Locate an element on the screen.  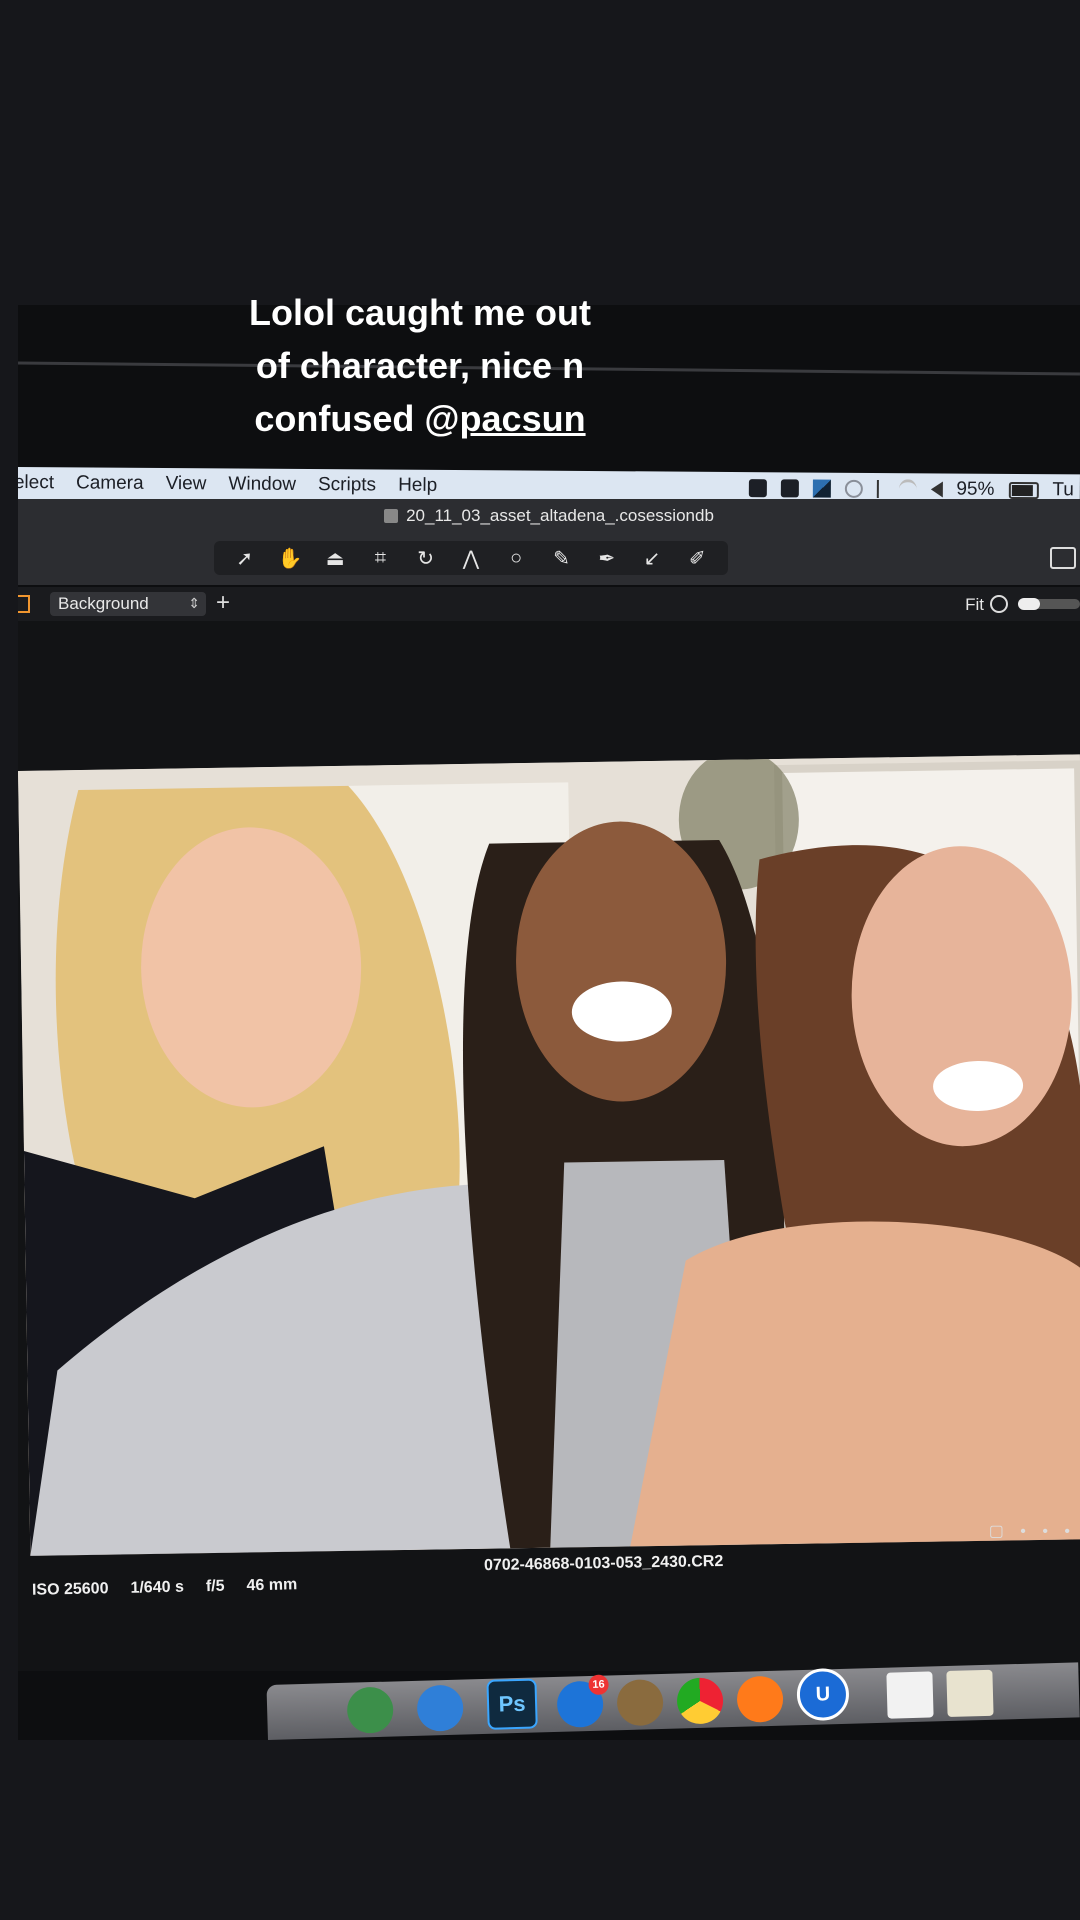
dock-app-safari-icon is located at coordinates (440, 1708).